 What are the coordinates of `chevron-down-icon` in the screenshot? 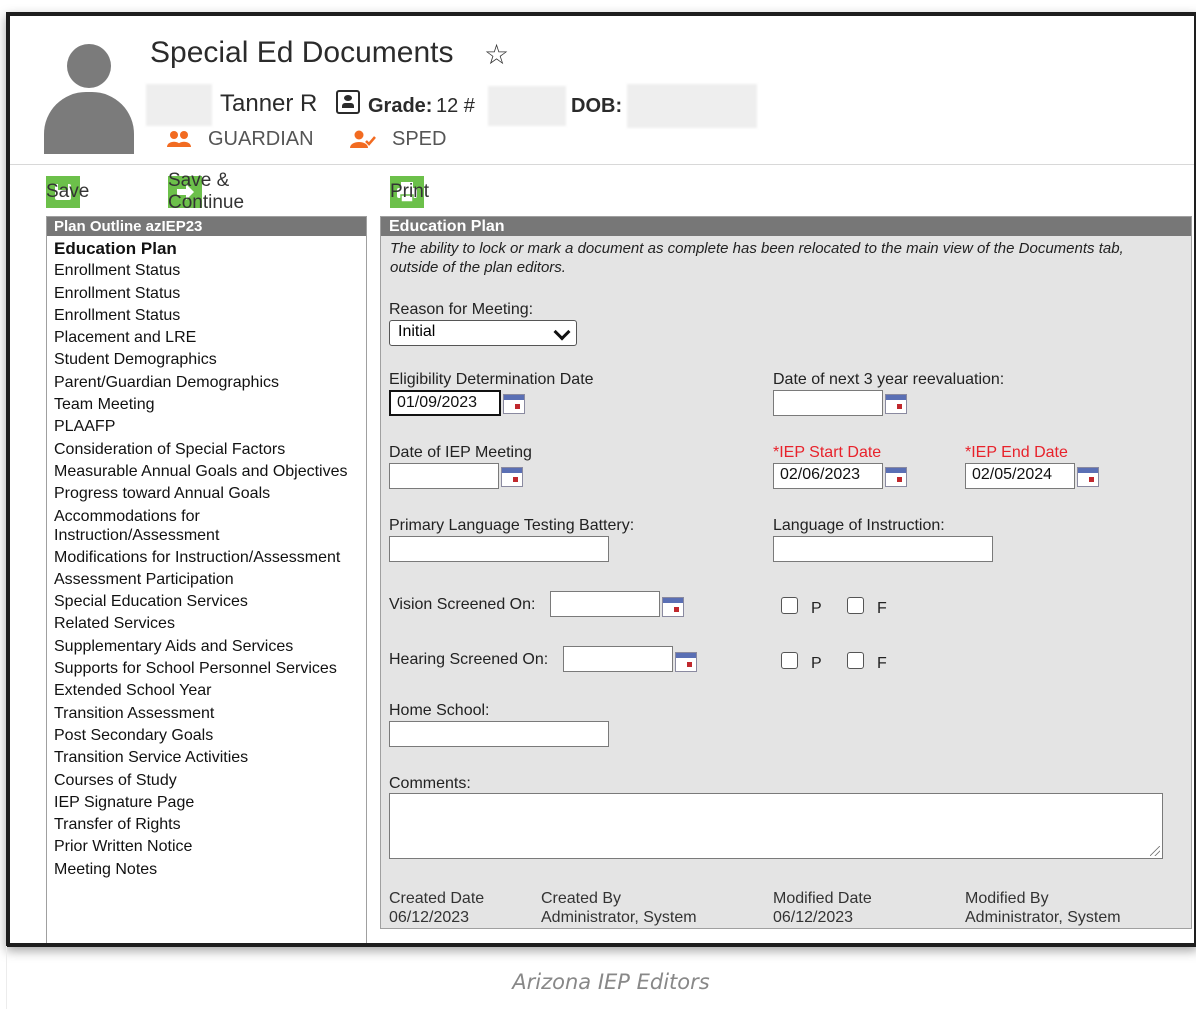 It's located at (562, 332).